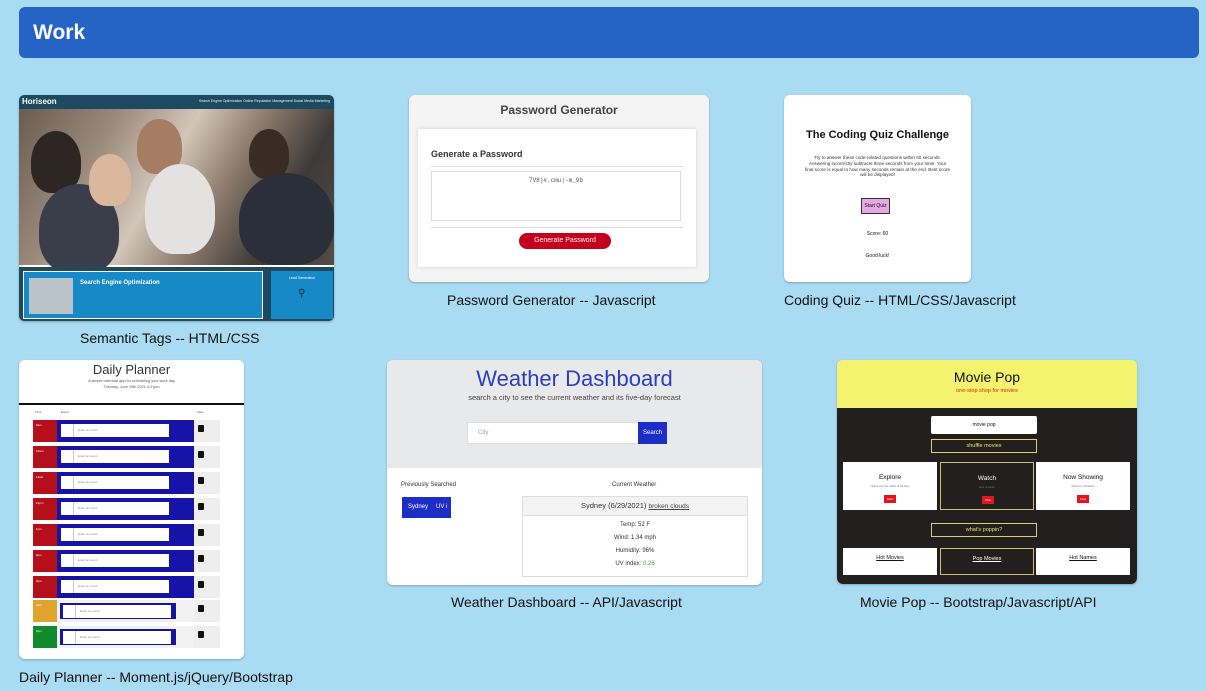 The width and height of the screenshot is (1206, 691). What do you see at coordinates (978, 602) in the screenshot?
I see `project-caption-movie-pop: Movie Pop -- Bootstrap/Javascript/API` at bounding box center [978, 602].